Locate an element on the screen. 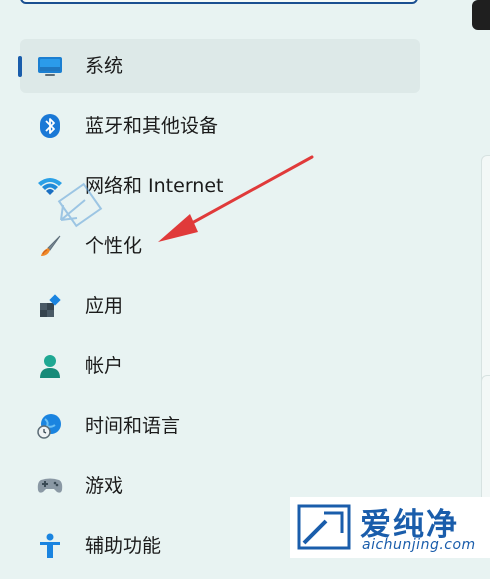 The width and height of the screenshot is (490, 579). nav-item-label: 辅助功能 is located at coordinates (123, 546).